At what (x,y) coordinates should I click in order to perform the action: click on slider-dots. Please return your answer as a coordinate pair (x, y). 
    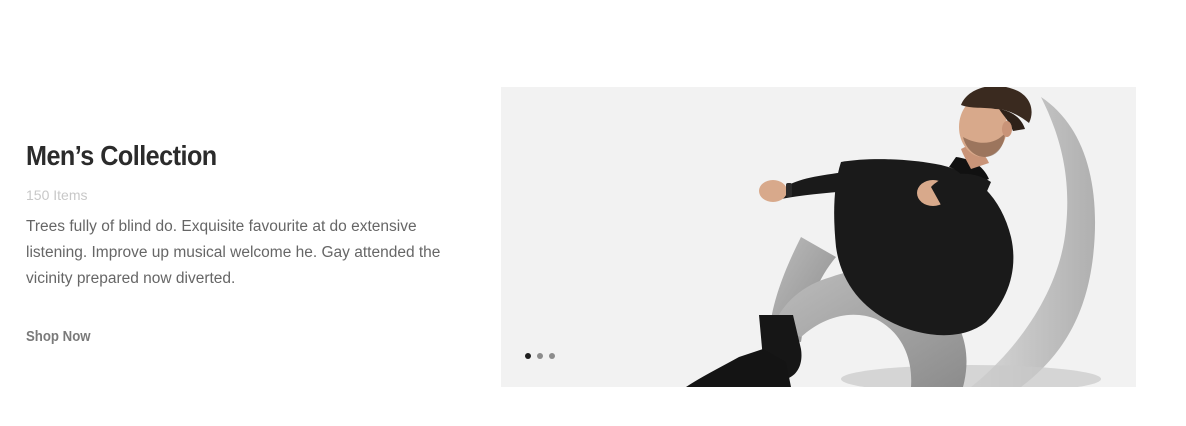
    Looking at the image, I should click on (540, 356).